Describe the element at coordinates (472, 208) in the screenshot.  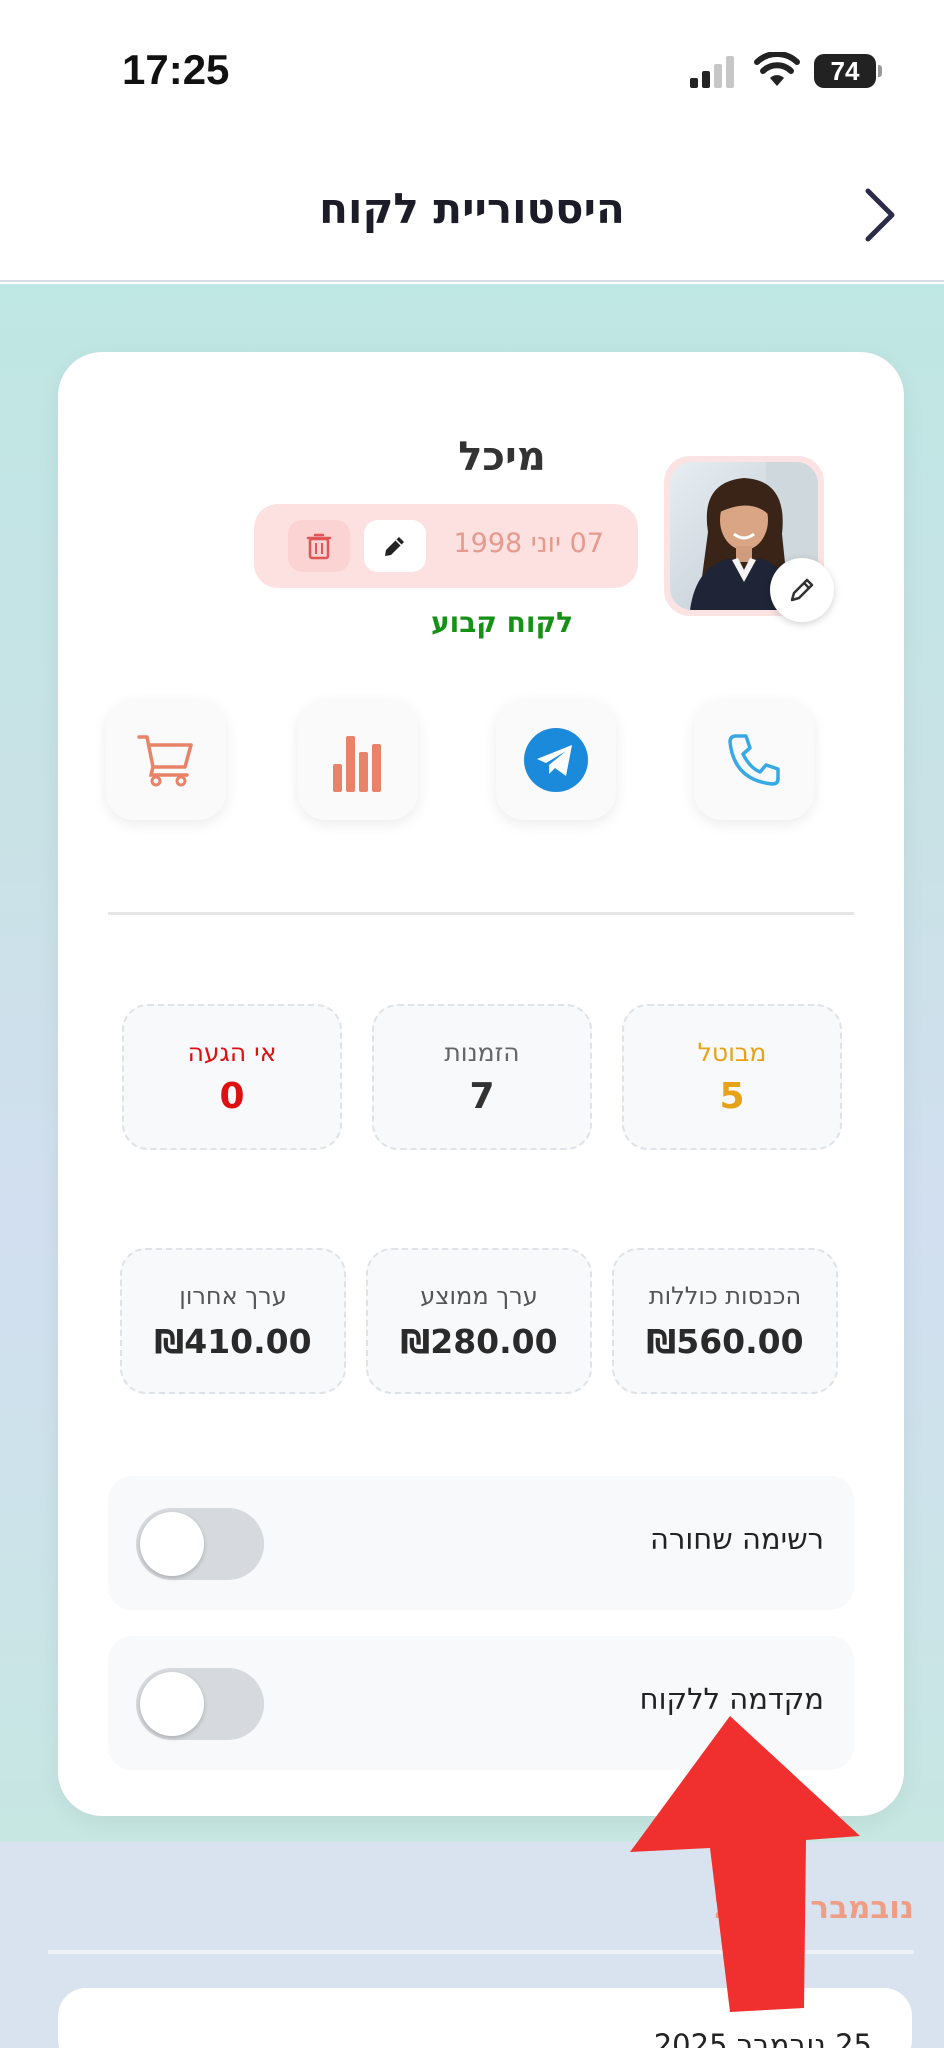
I see `page-title: היסטוריית לקוח` at that location.